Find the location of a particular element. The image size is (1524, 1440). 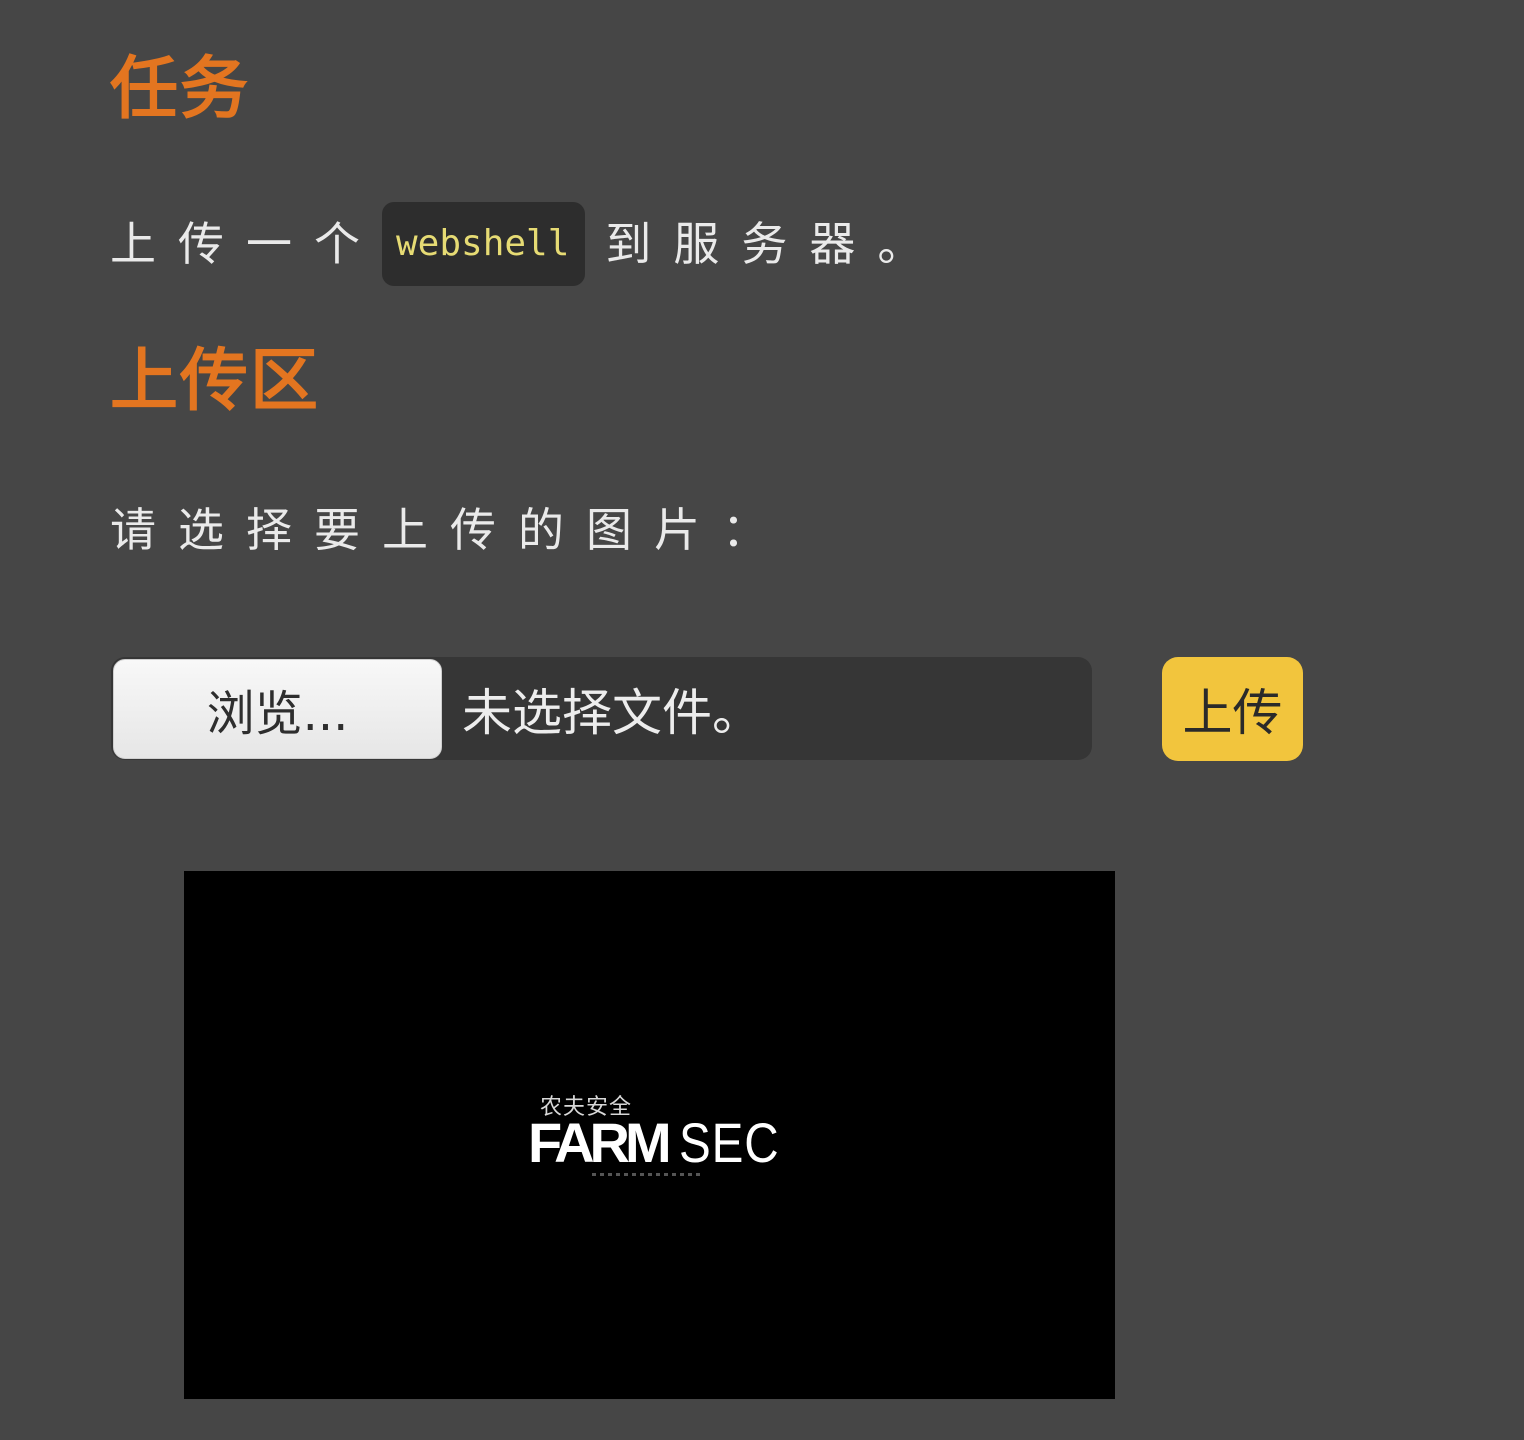

task-text-before: 上传一个 is located at coordinates (246, 244).